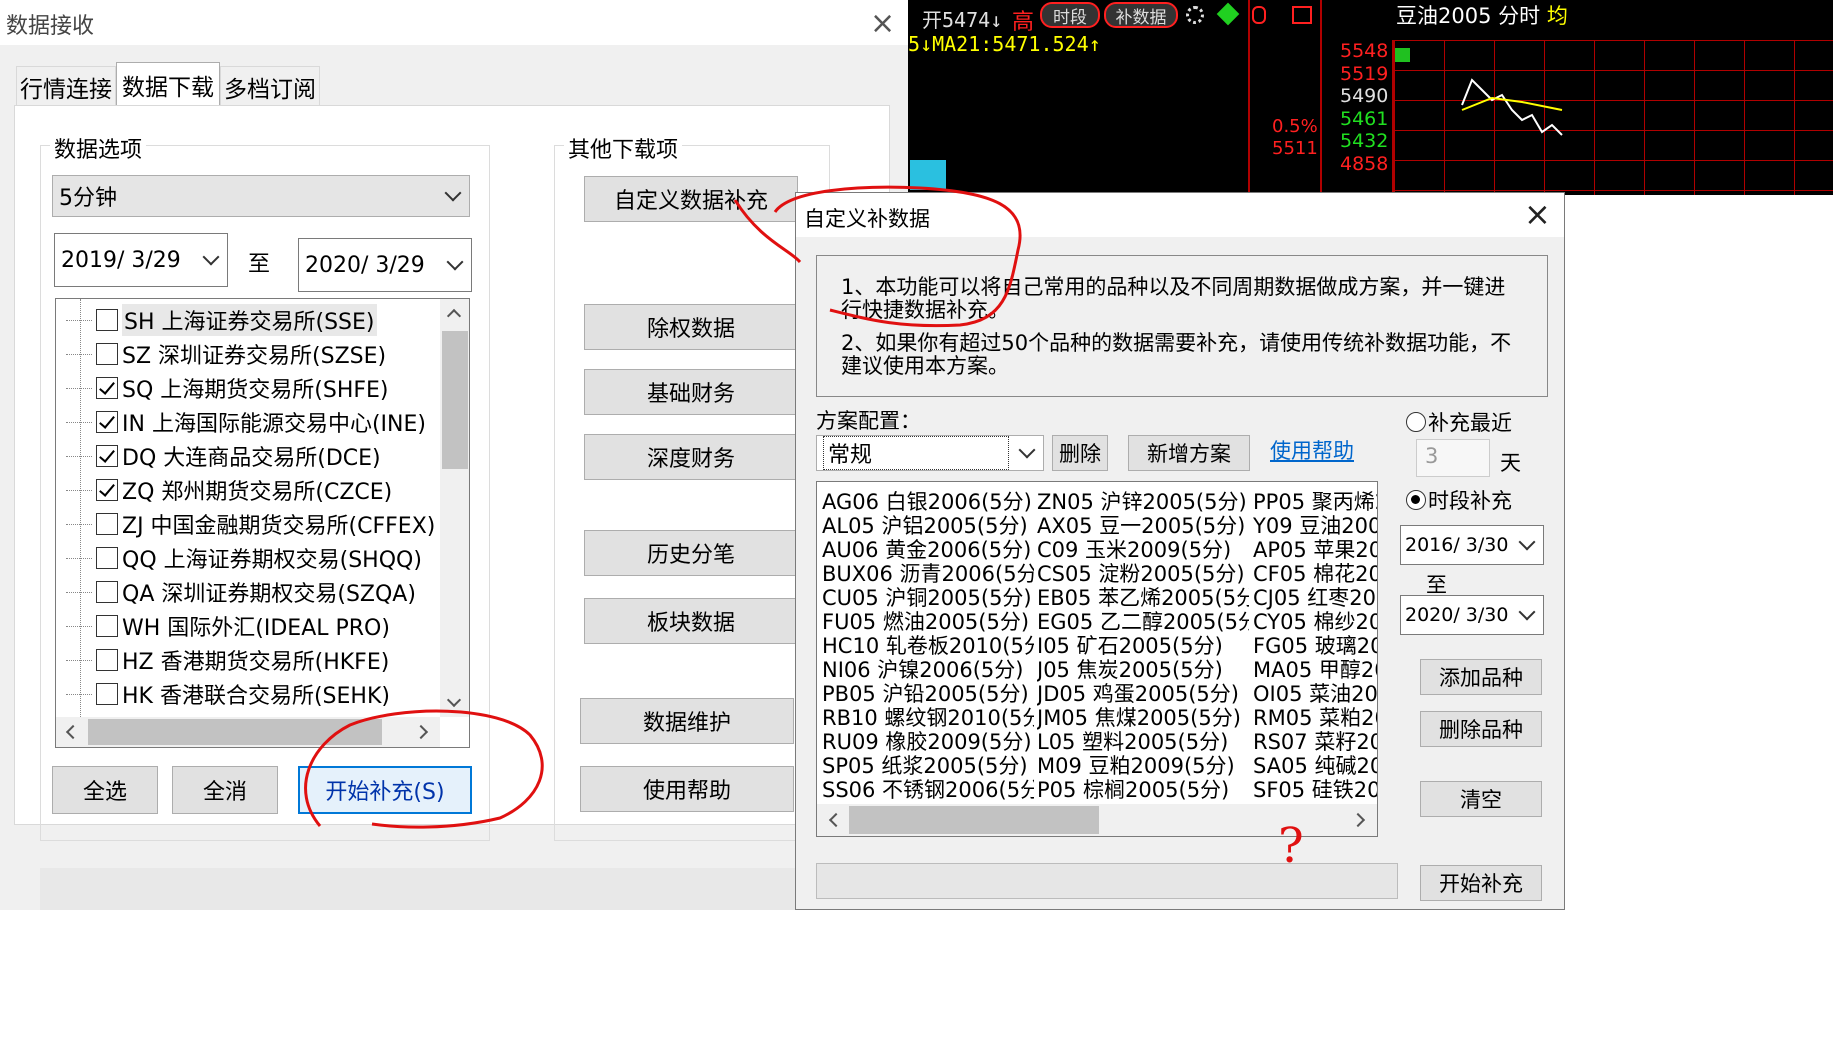 This screenshot has height=1060, width=1833. What do you see at coordinates (1472, 545) in the screenshot?
I see `dialog-date-from-picker: 2016/ 3/30` at bounding box center [1472, 545].